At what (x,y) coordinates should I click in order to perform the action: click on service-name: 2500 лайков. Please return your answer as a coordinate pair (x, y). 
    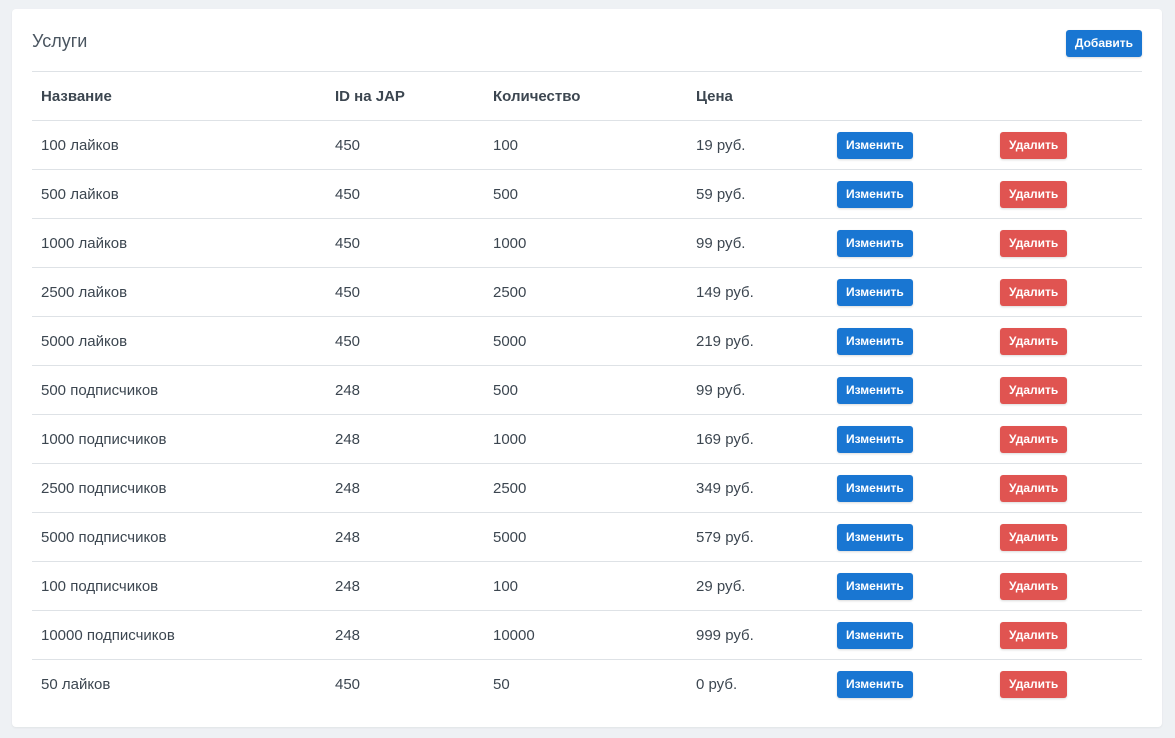
    Looking at the image, I should click on (179, 292).